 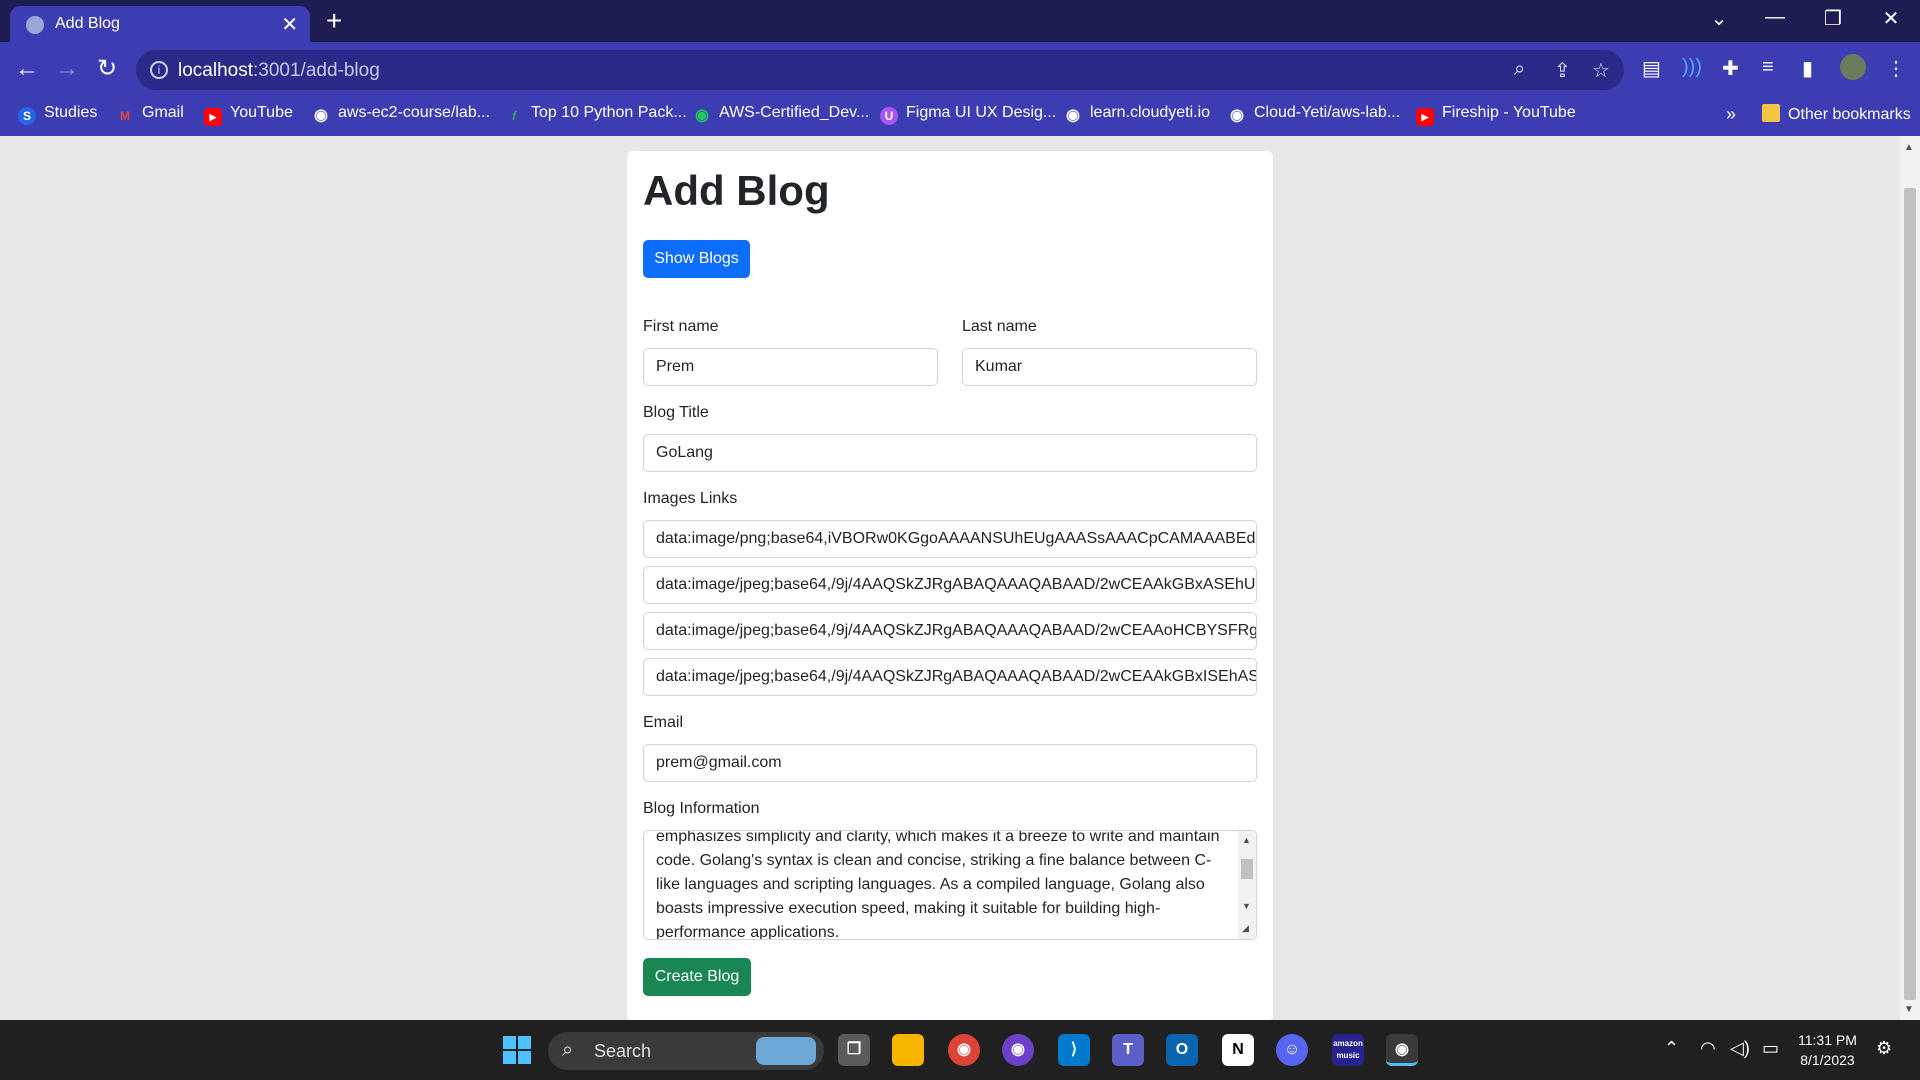 What do you see at coordinates (1245, 928) in the screenshot?
I see `resize-handle-icon: ◢` at bounding box center [1245, 928].